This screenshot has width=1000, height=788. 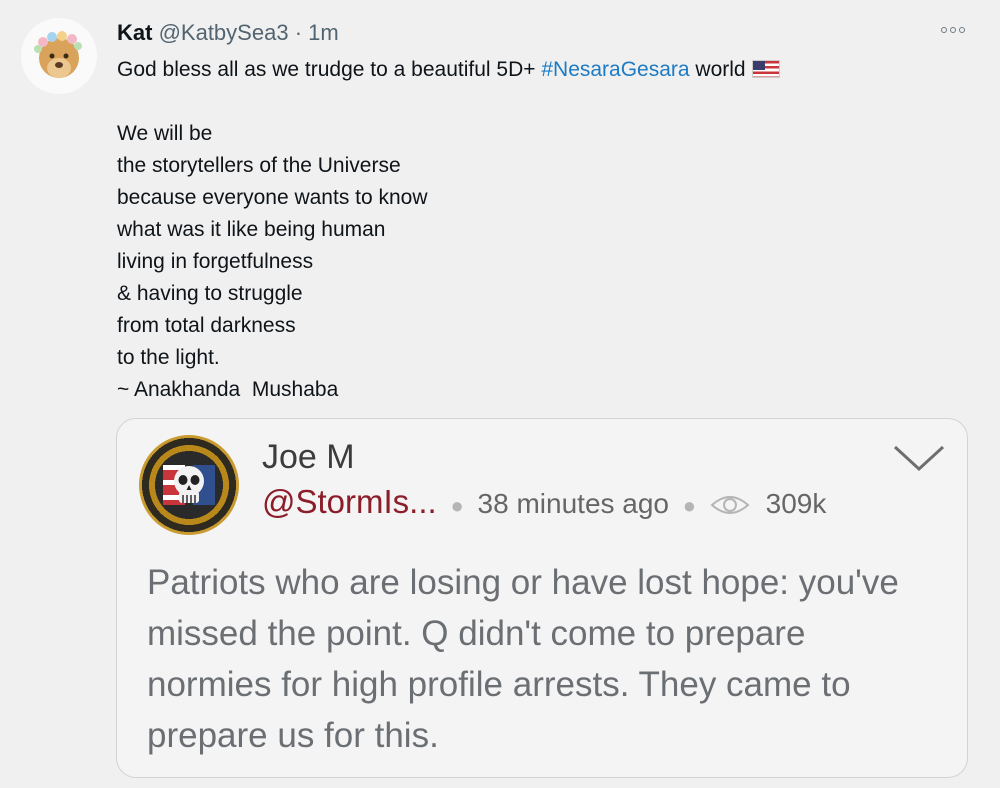 I want to click on tweet-text-segment: world, so click(x=717, y=69).